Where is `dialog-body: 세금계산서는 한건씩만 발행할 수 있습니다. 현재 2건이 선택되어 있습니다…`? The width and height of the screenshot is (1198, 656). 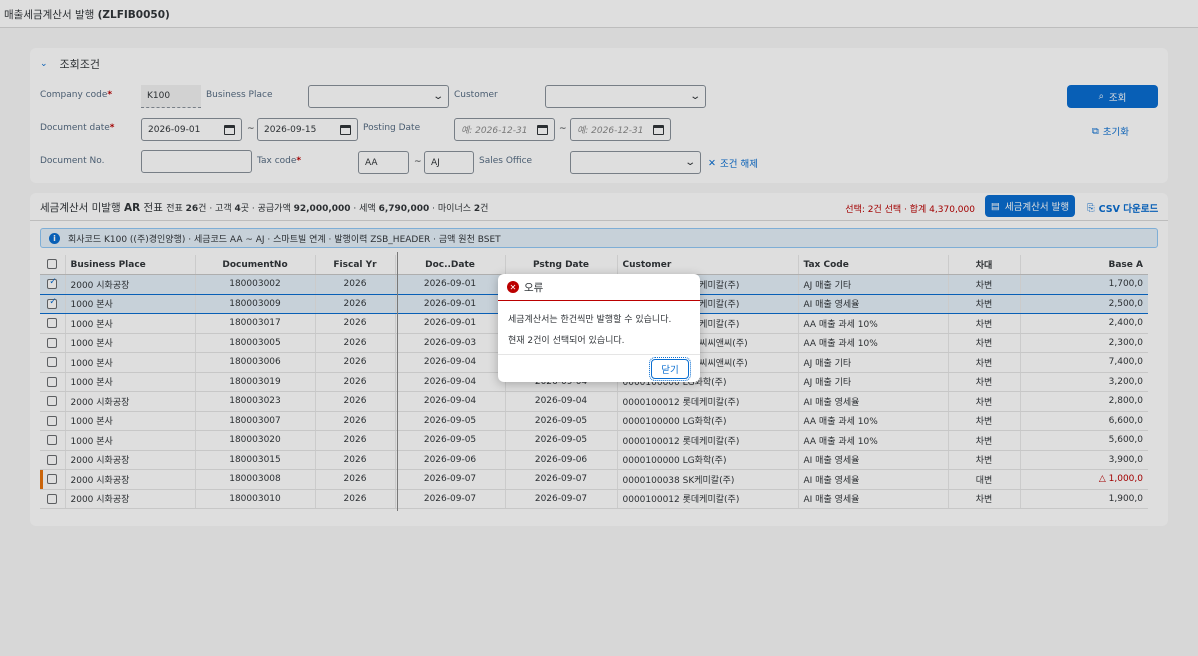 dialog-body: 세금계산서는 한건씩만 발행할 수 있습니다. 현재 2건이 선택되어 있습니다… is located at coordinates (599, 326).